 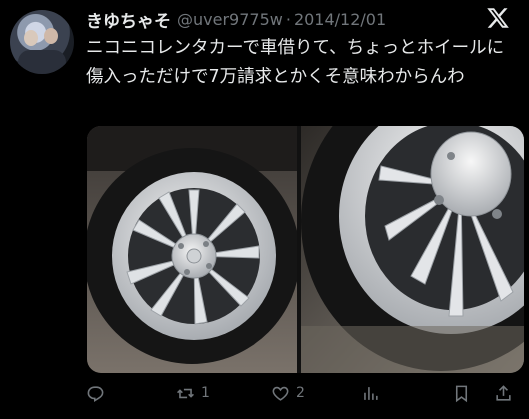 I want to click on retweet-icon, so click(x=185, y=393).